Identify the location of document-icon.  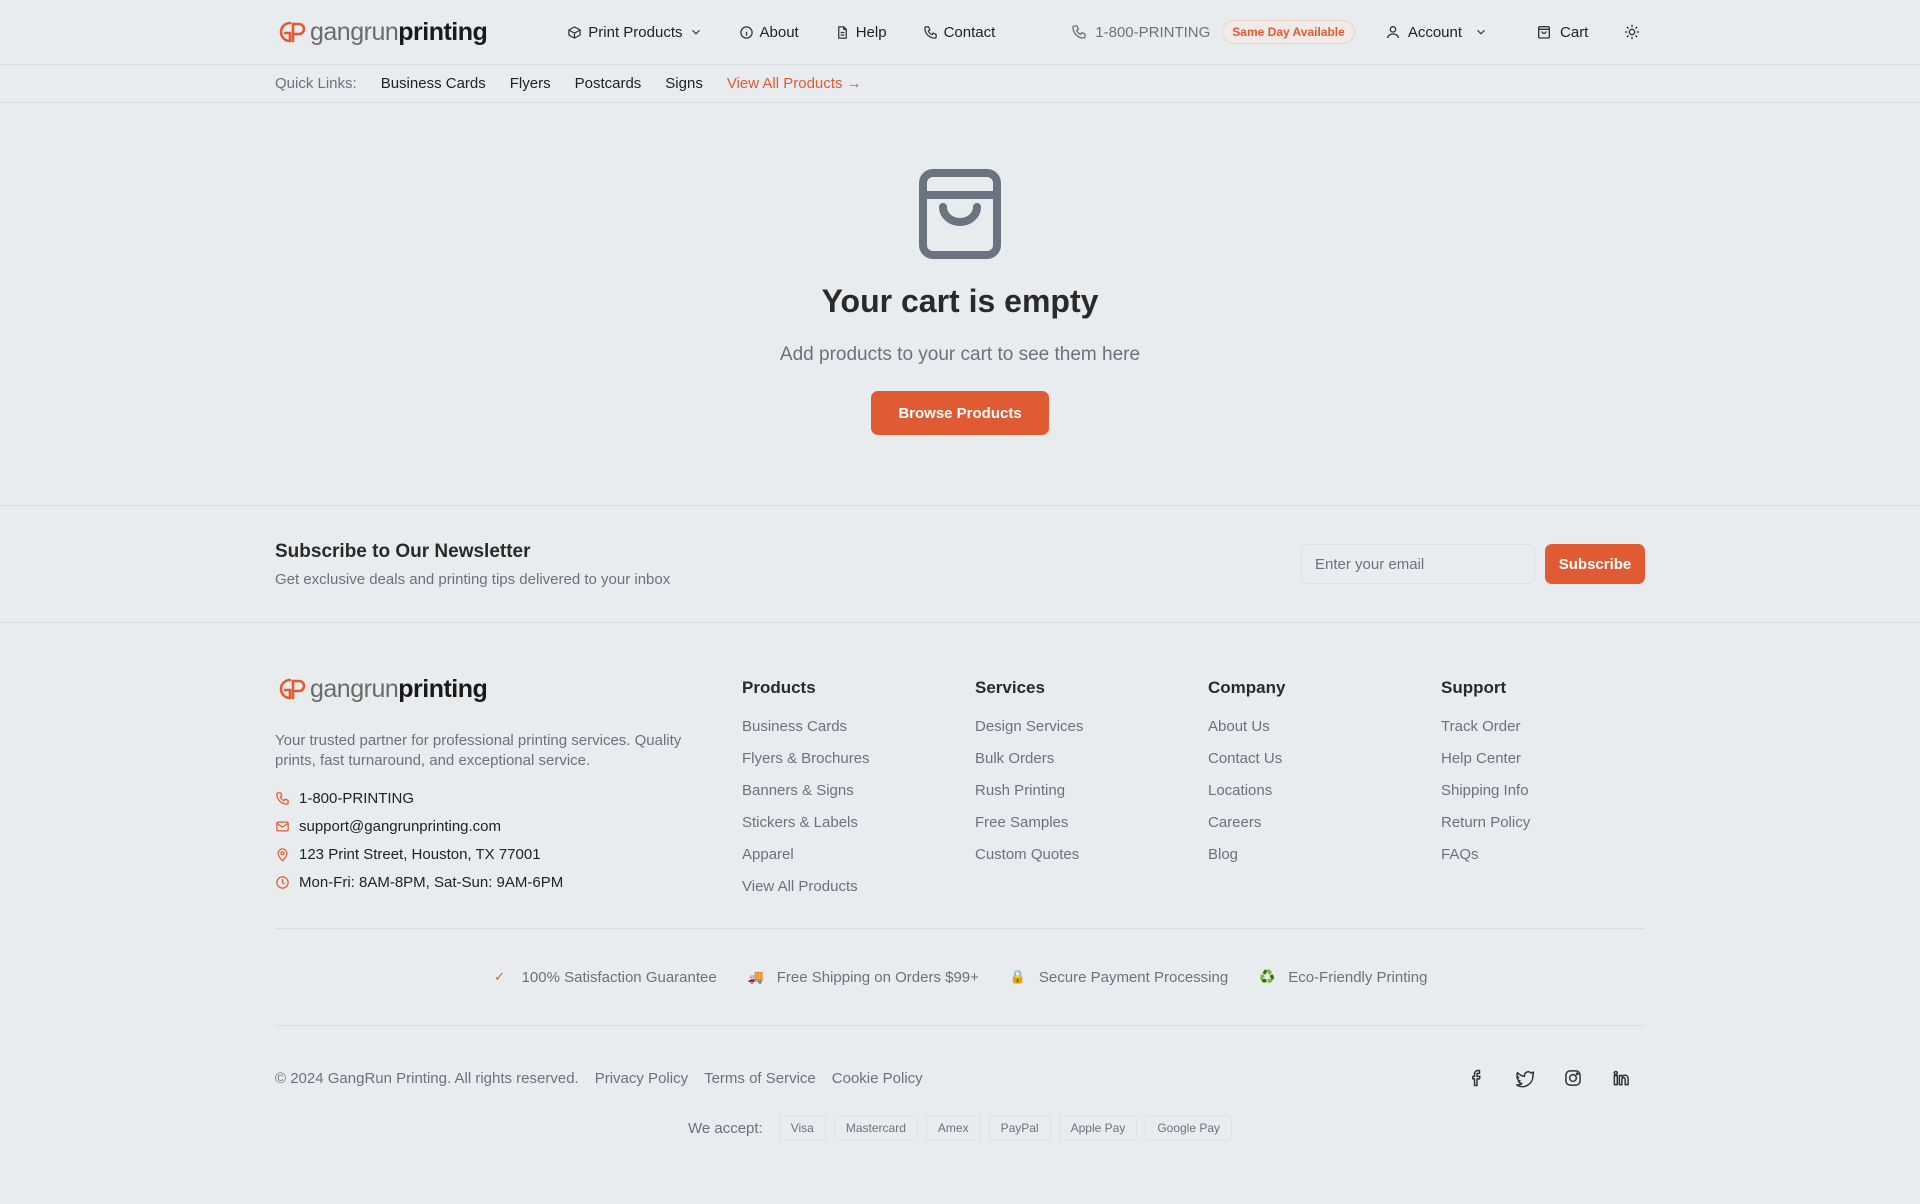
(842, 32).